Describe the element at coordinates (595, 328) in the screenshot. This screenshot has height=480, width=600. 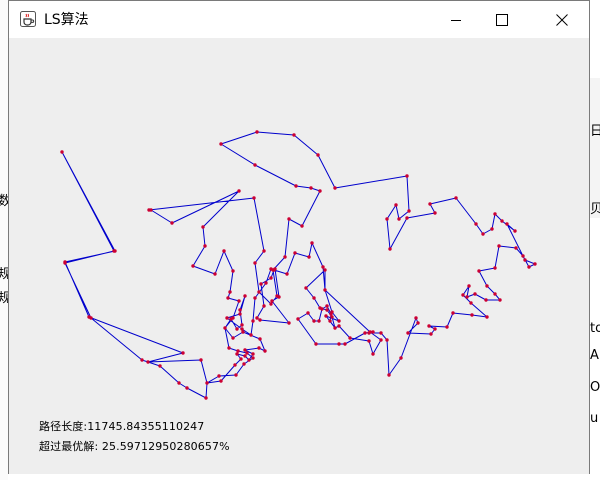
I see `background-right-text: to` at that location.